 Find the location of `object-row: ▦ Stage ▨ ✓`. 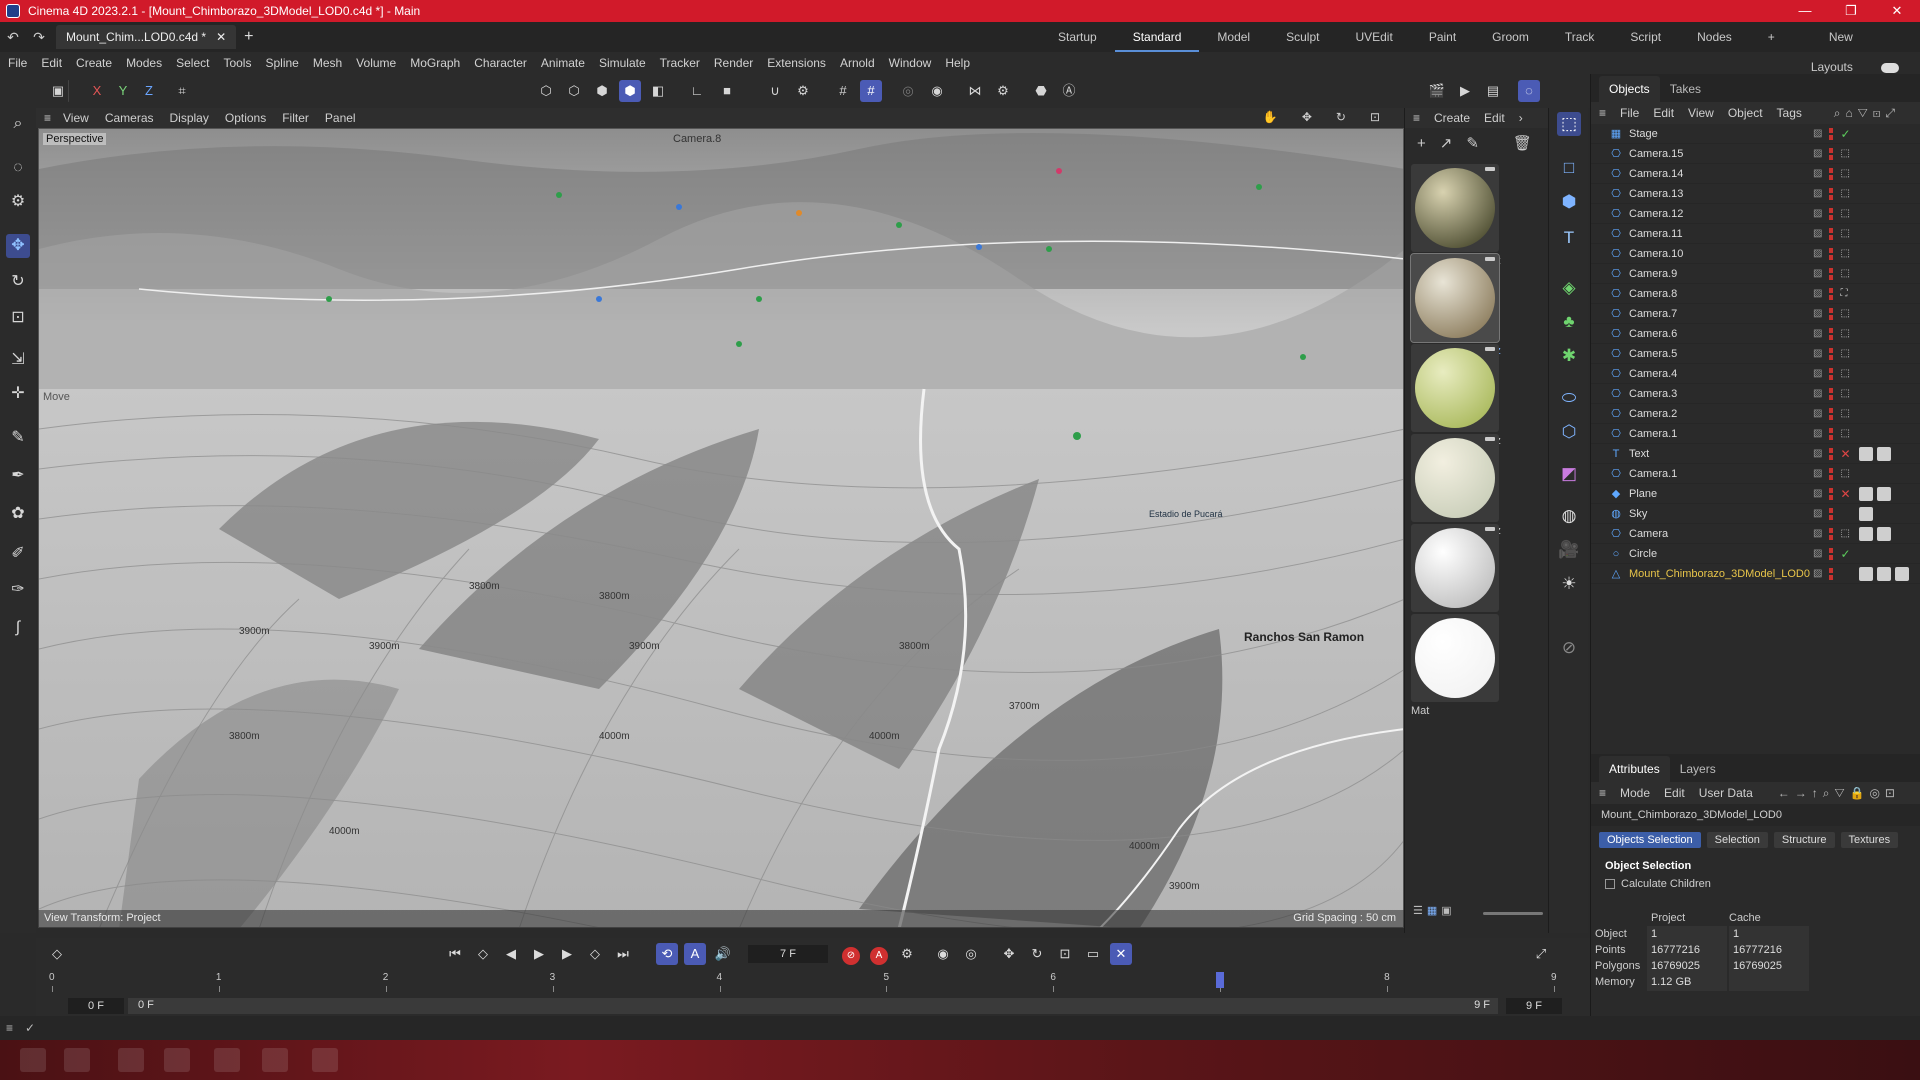

object-row: ▦ Stage ▨ ✓ is located at coordinates (1755, 134).